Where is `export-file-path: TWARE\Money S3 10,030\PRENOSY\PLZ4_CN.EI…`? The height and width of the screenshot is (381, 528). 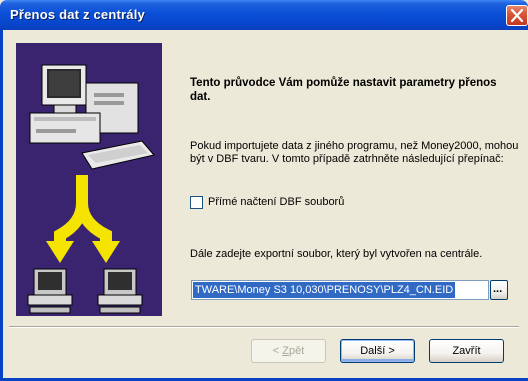 export-file-path: TWARE\Money S3 10,030\PRENOSY\PLZ4_CN.EI… is located at coordinates (324, 290).